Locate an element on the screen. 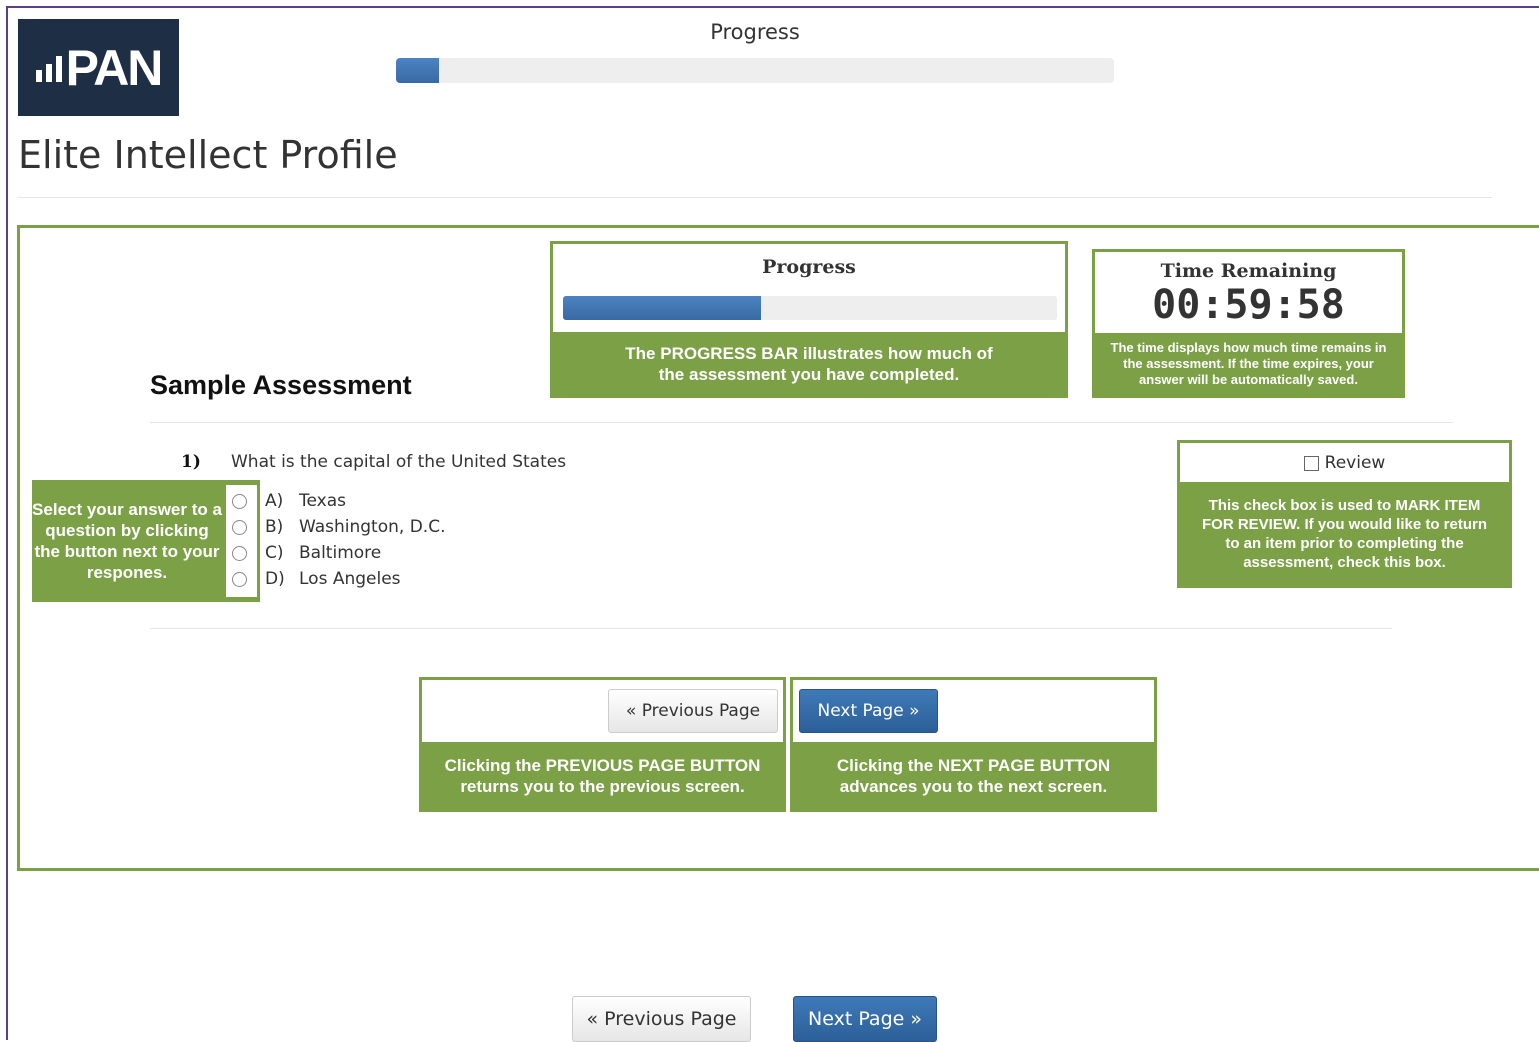  callout-next-page-button: Next Page » is located at coordinates (868, 711).